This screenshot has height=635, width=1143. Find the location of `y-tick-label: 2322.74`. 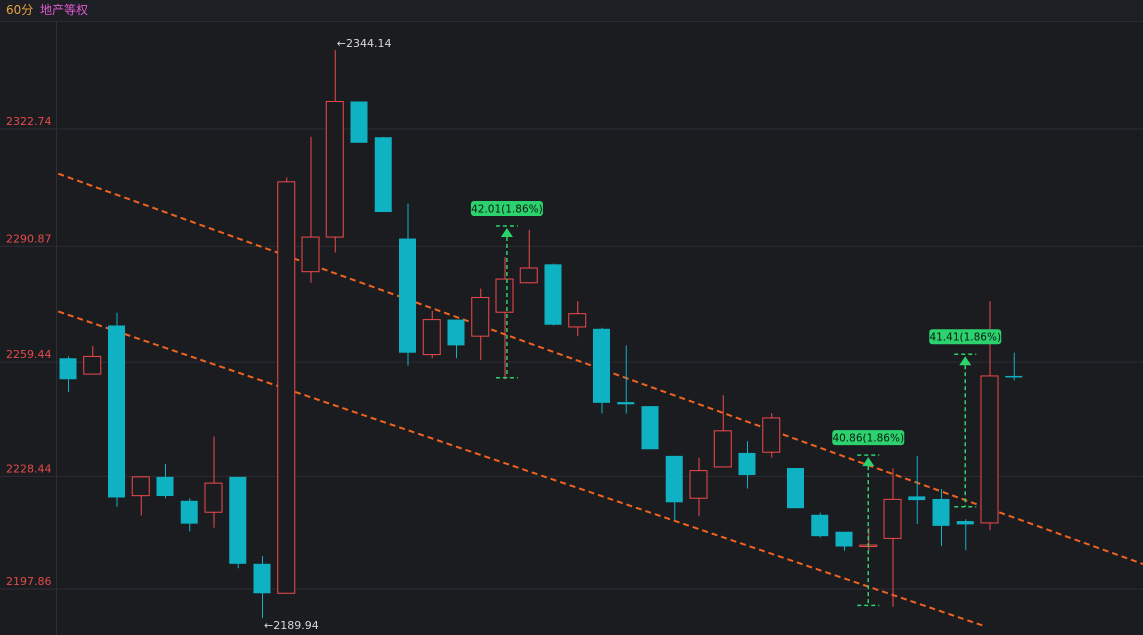

y-tick-label: 2322.74 is located at coordinates (29, 121).